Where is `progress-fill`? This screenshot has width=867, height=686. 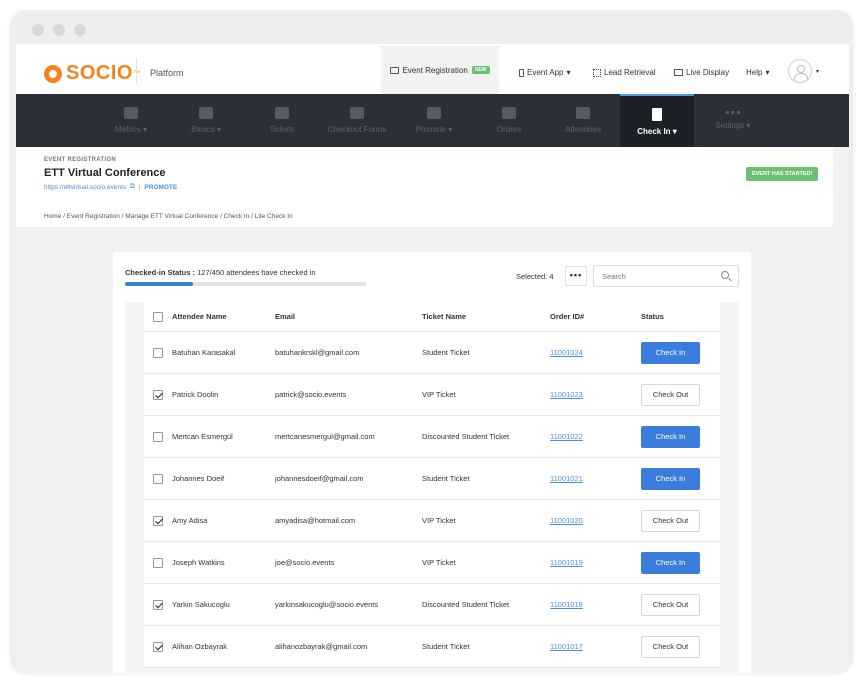 progress-fill is located at coordinates (159, 284).